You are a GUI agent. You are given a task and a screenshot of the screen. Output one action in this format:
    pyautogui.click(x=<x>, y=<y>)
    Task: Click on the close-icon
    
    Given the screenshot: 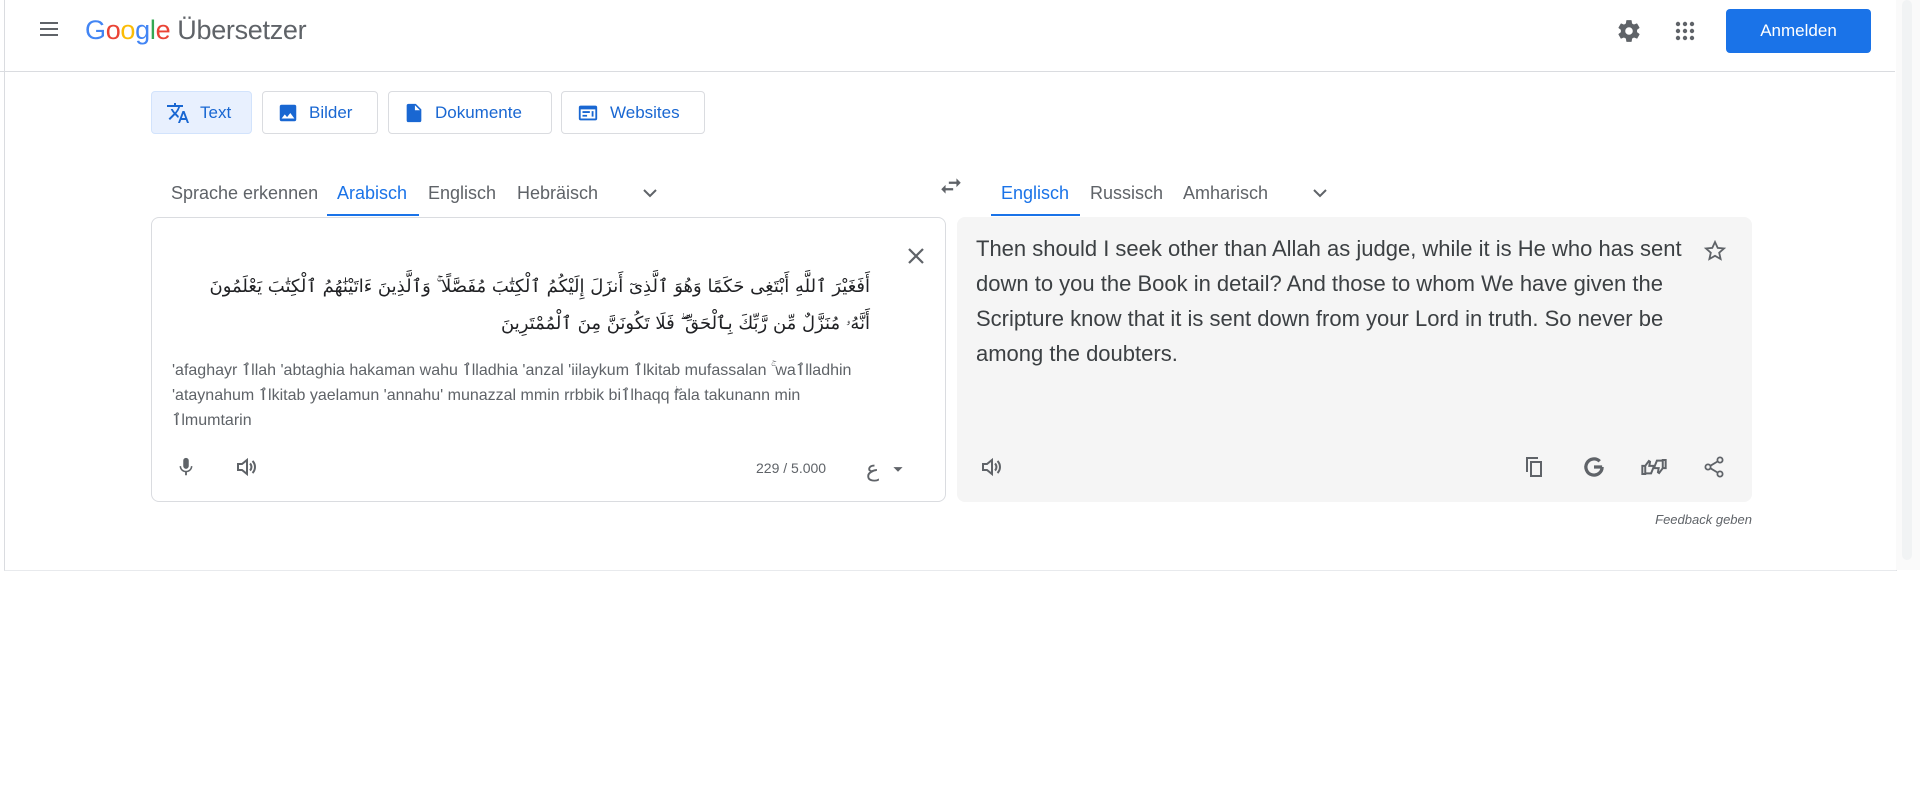 What is the action you would take?
    pyautogui.click(x=916, y=256)
    